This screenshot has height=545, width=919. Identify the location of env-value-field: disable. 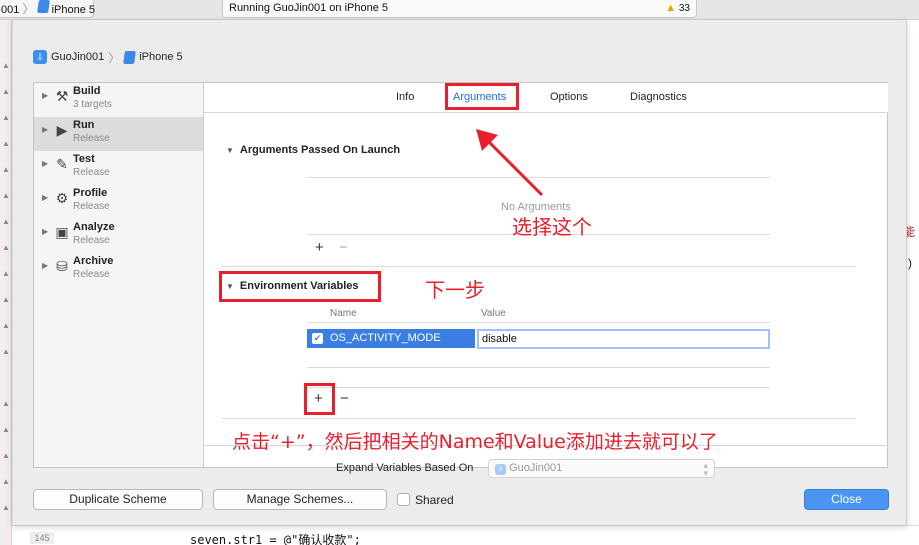
(623, 339).